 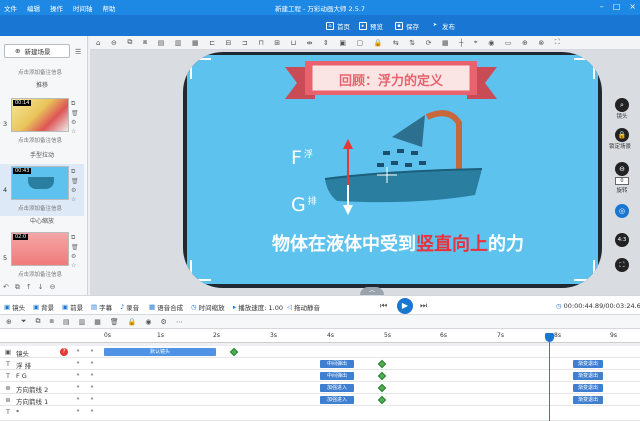 What do you see at coordinates (617, 6) in the screenshot?
I see `maximize-icon: □` at bounding box center [617, 6].